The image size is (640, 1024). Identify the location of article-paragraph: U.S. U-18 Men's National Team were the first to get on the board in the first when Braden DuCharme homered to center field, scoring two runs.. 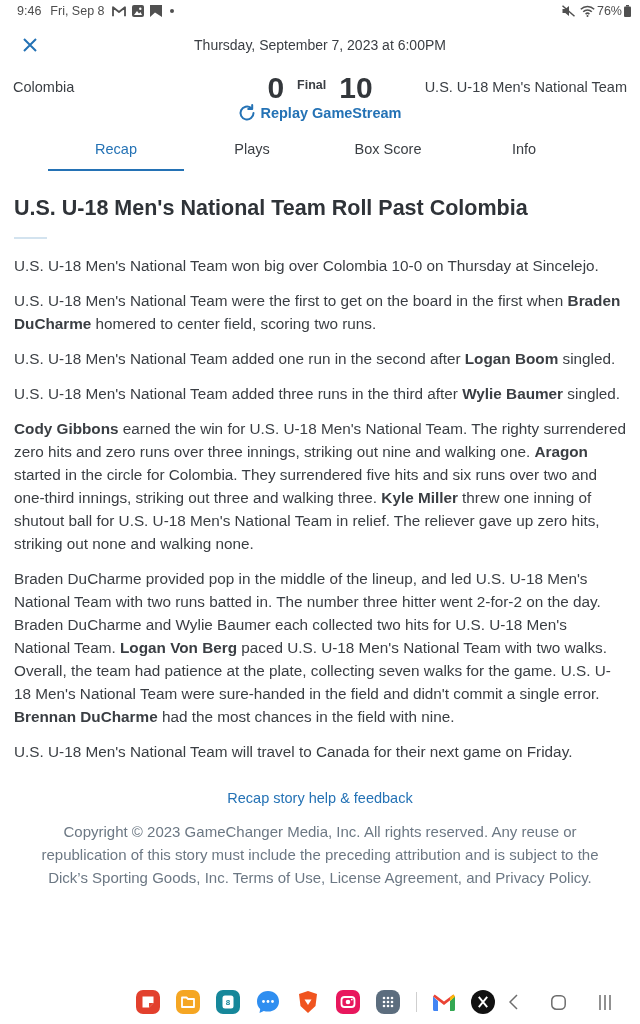
(318, 312).